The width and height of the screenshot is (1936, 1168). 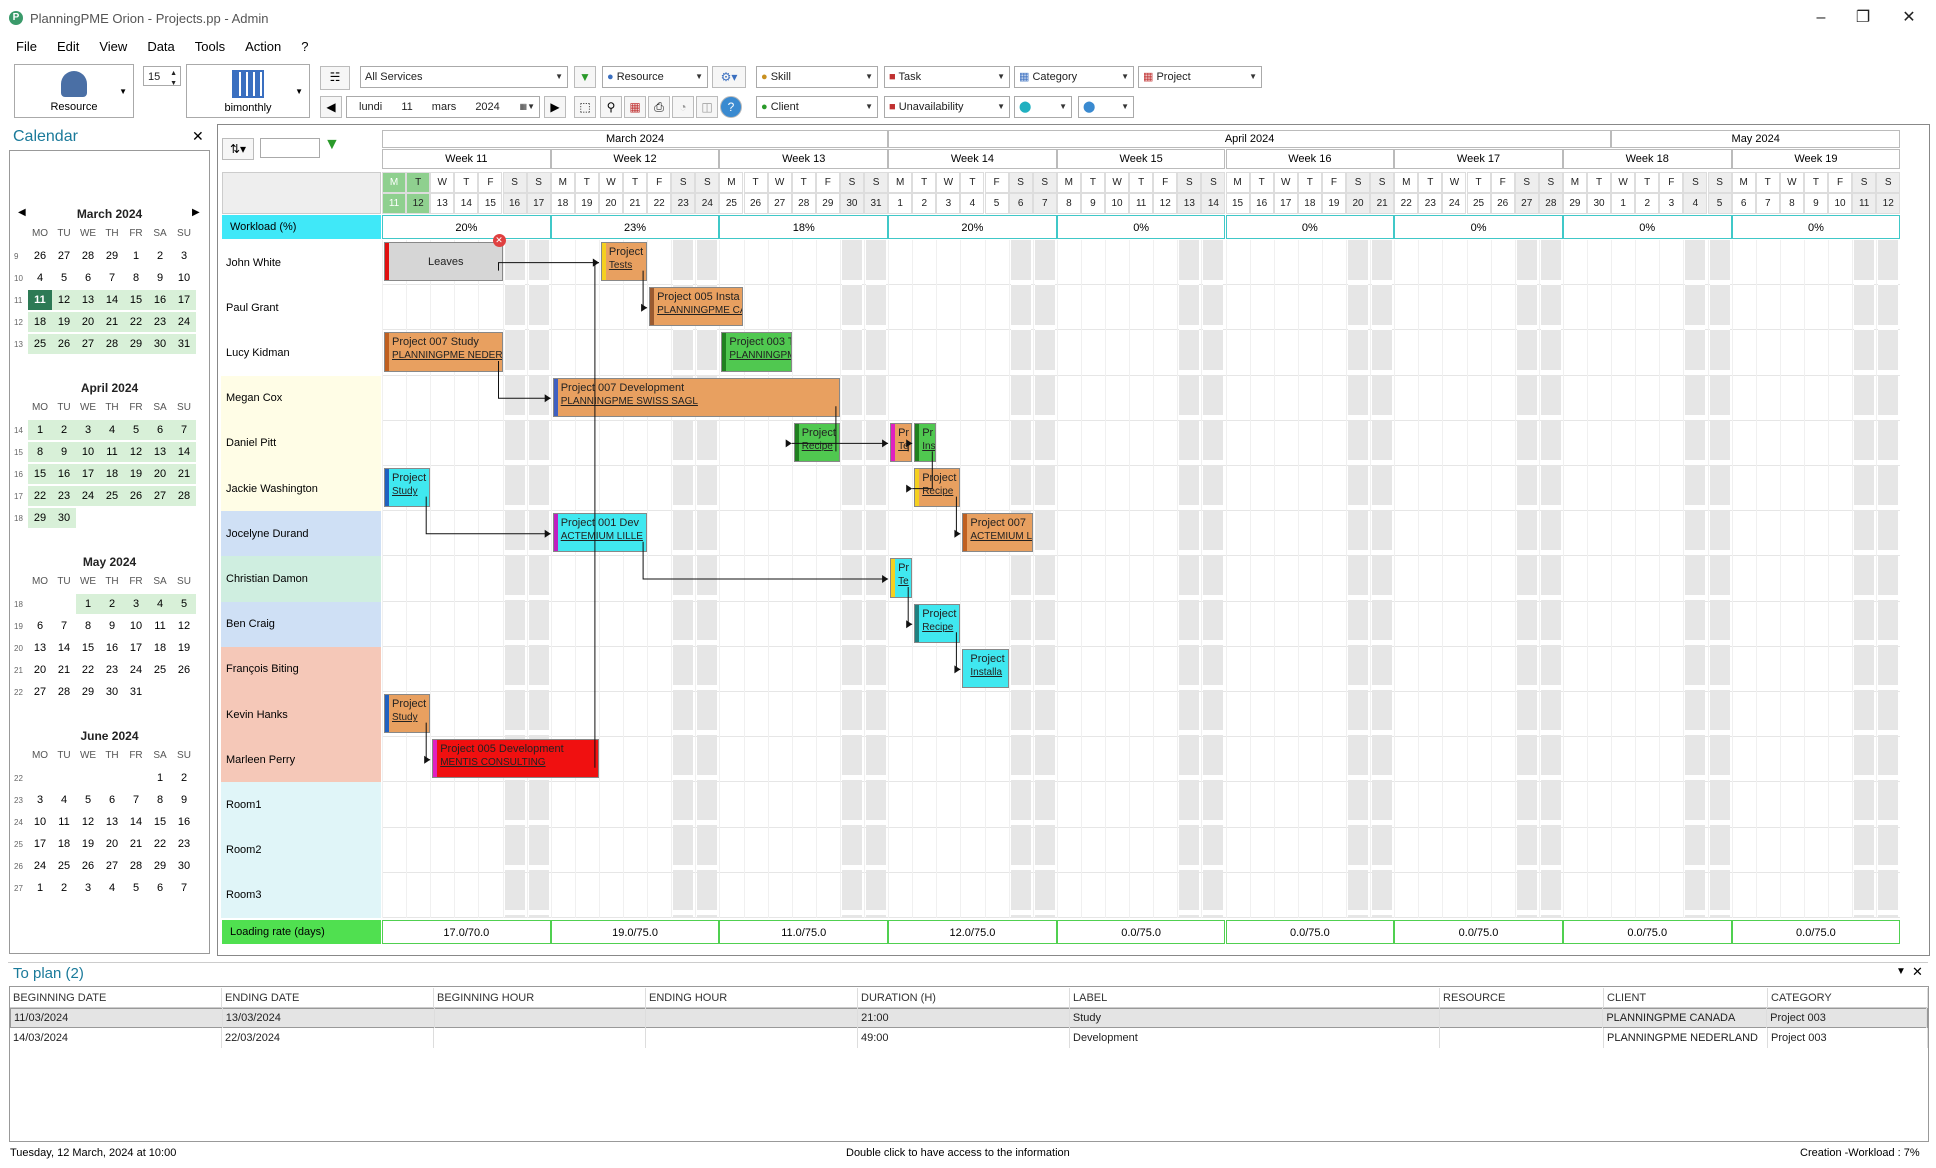 I want to click on task-dropdown: ■ Task ▼, so click(x=947, y=77).